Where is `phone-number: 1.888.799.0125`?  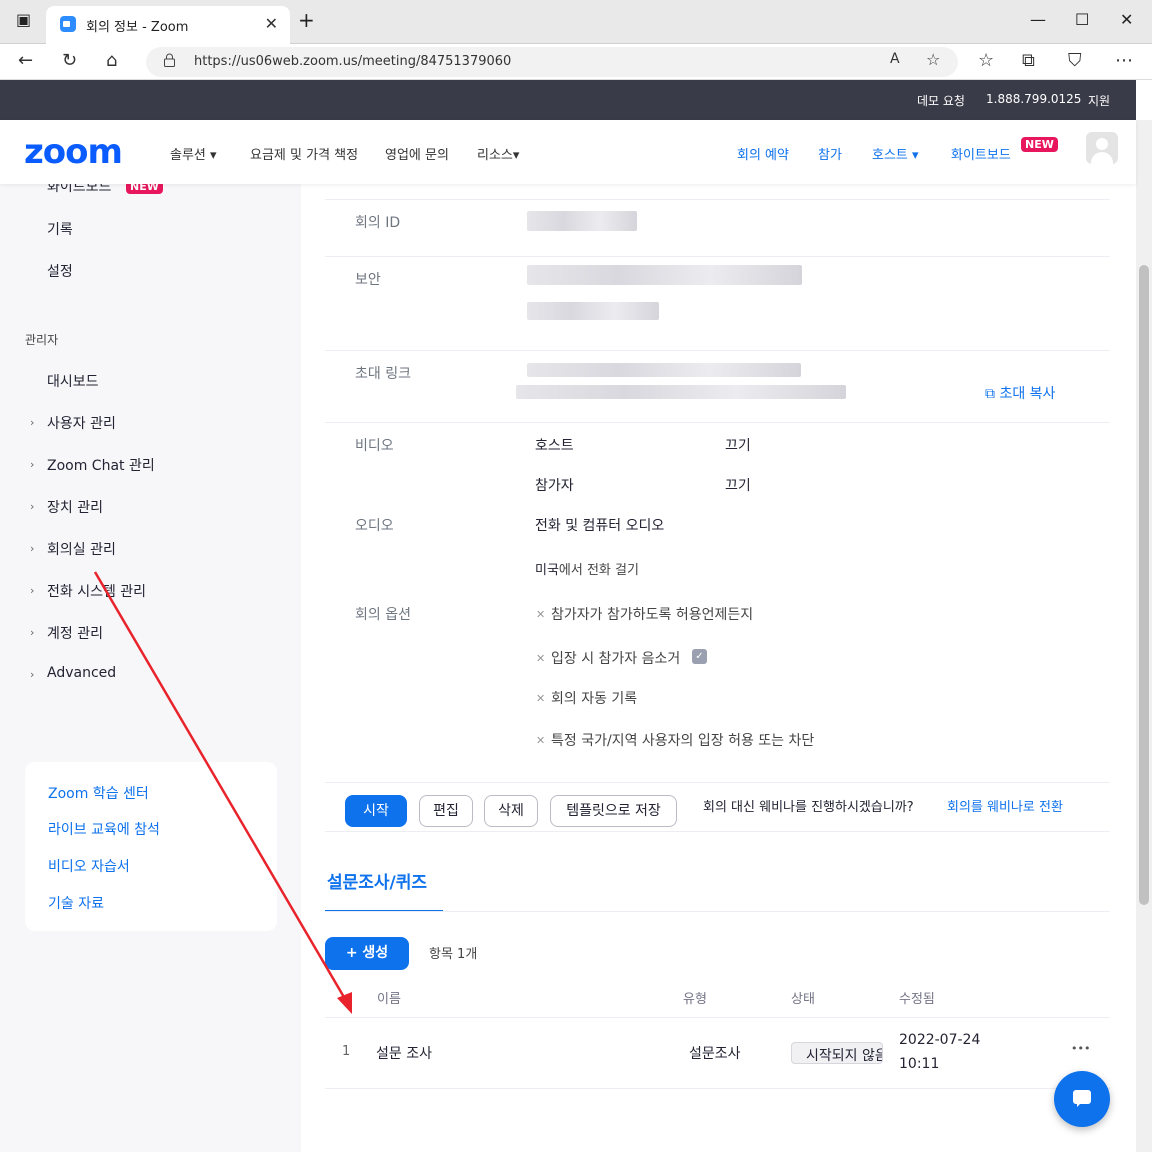 phone-number: 1.888.799.0125 is located at coordinates (1033, 99).